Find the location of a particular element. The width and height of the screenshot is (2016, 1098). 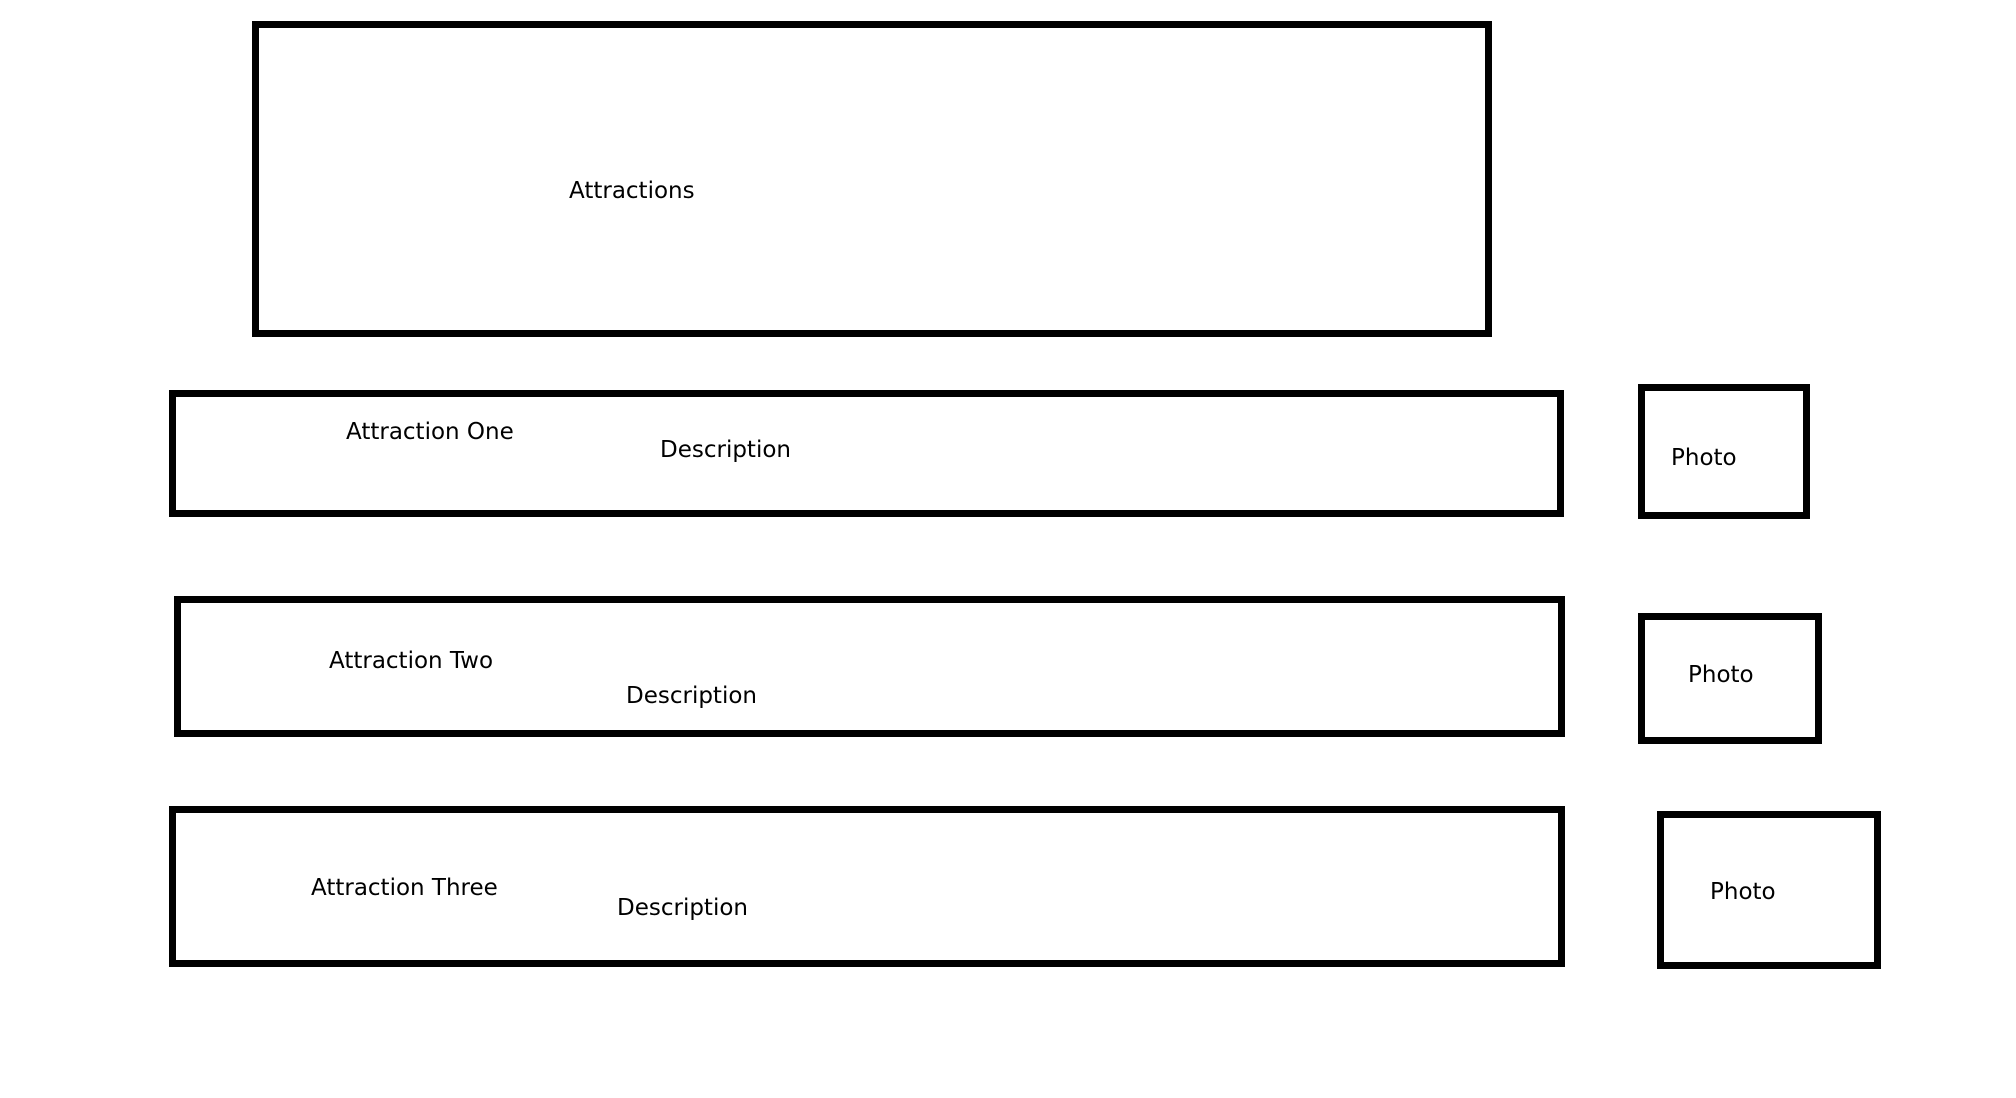

attraction-name: Attraction One is located at coordinates (430, 432).